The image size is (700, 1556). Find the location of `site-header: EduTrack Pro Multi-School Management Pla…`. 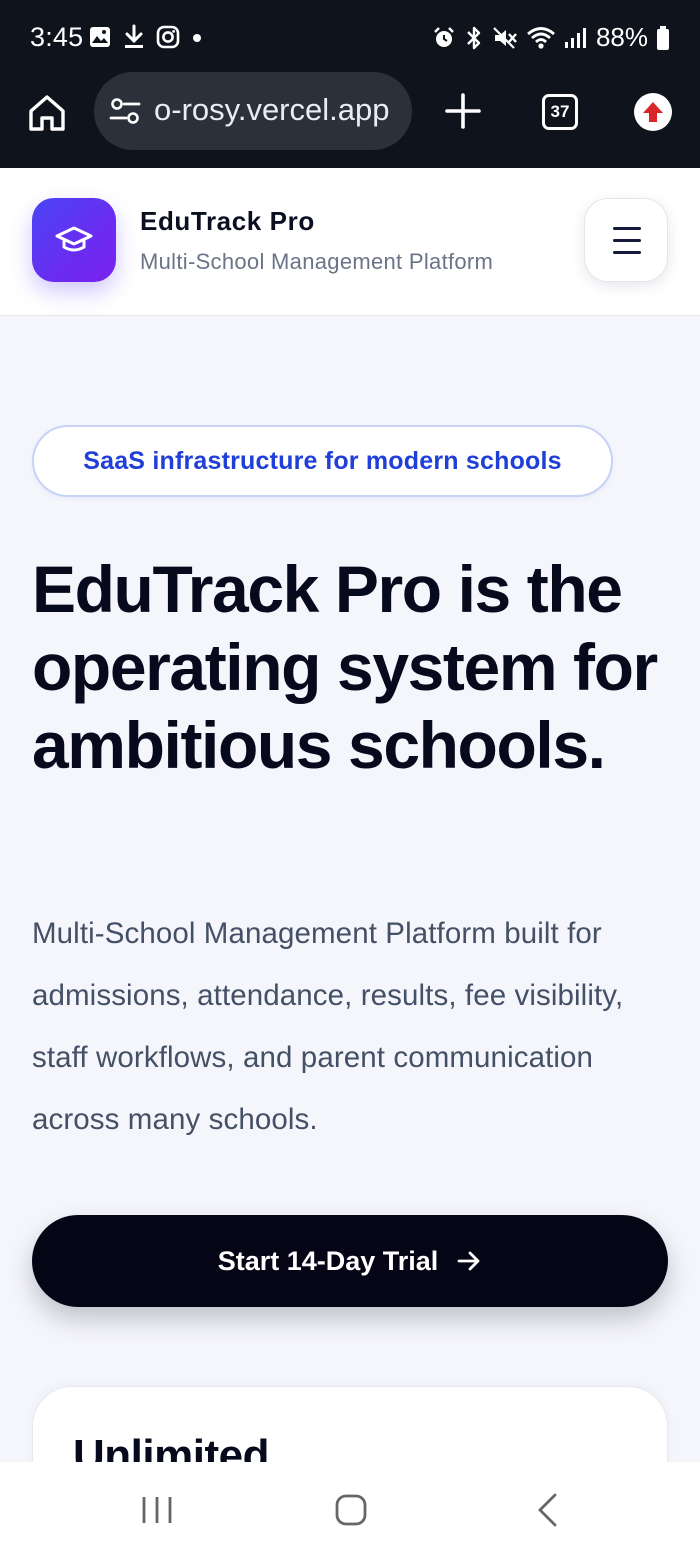

site-header: EduTrack Pro Multi-School Management Pla… is located at coordinates (350, 242).